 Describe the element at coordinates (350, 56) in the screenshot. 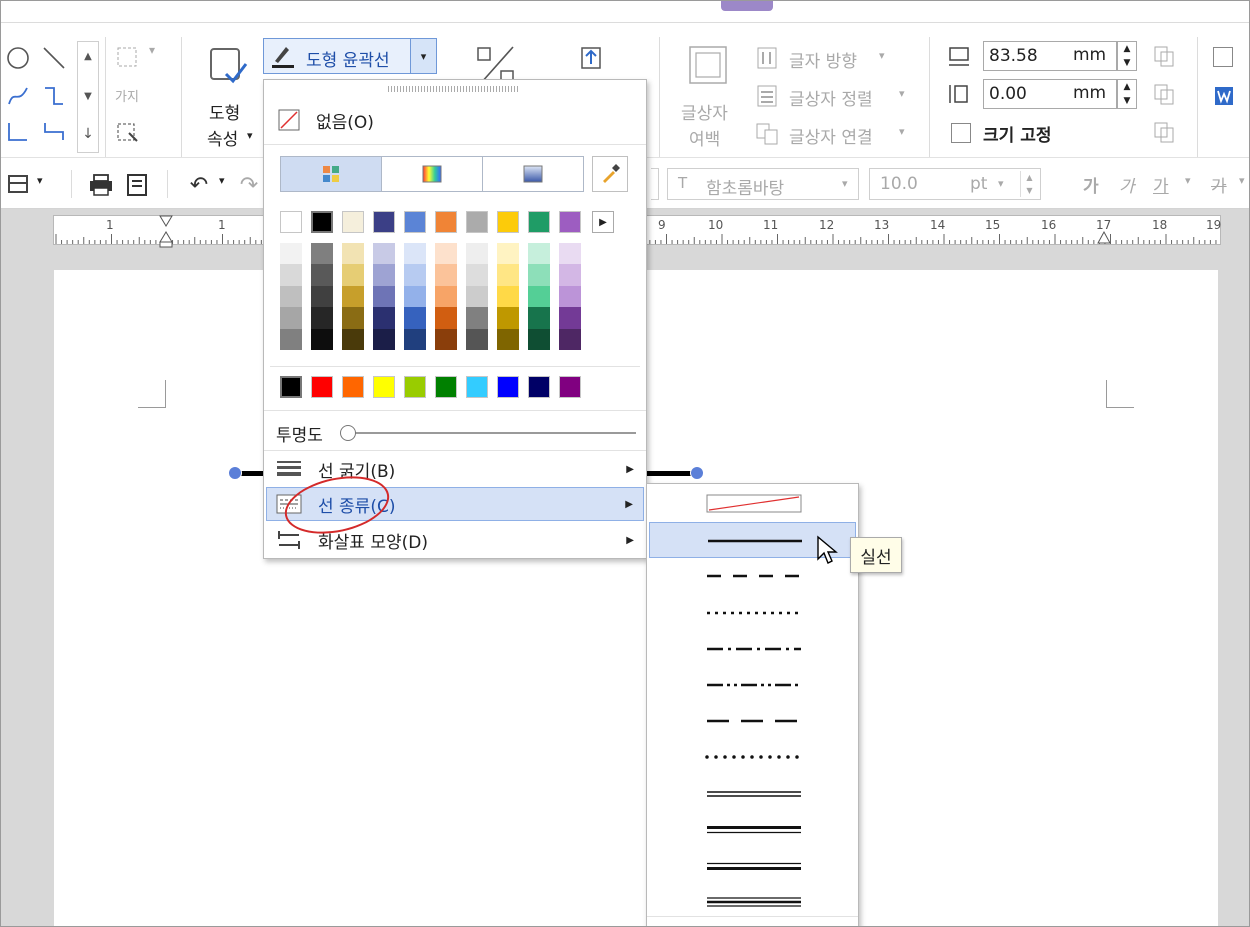

I see `shape-outline-button: 도형 윤곽선 ▾` at that location.